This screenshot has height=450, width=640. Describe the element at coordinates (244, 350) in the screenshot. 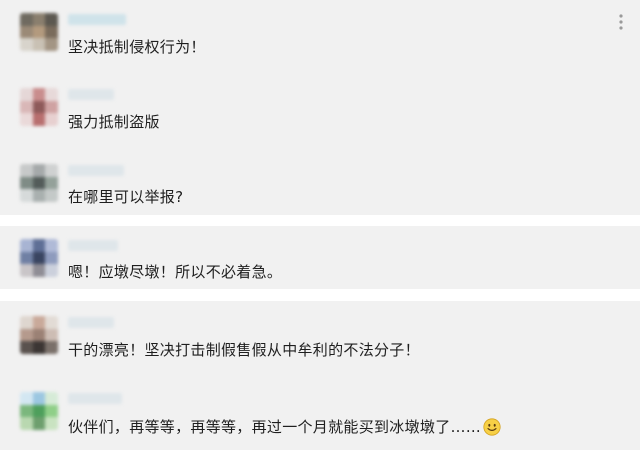

I see `comment-text: 干的漂亮！坚决打击制假售假从中牟利的不法分子！` at that location.